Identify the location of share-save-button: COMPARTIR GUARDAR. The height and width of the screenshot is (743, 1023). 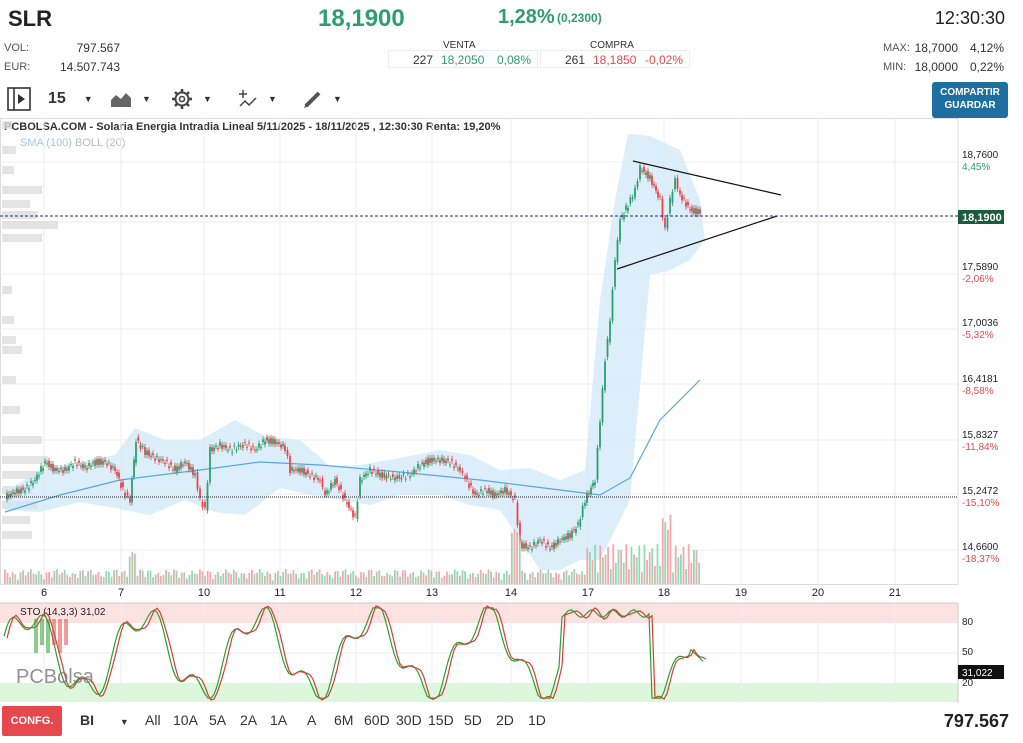
(970, 100).